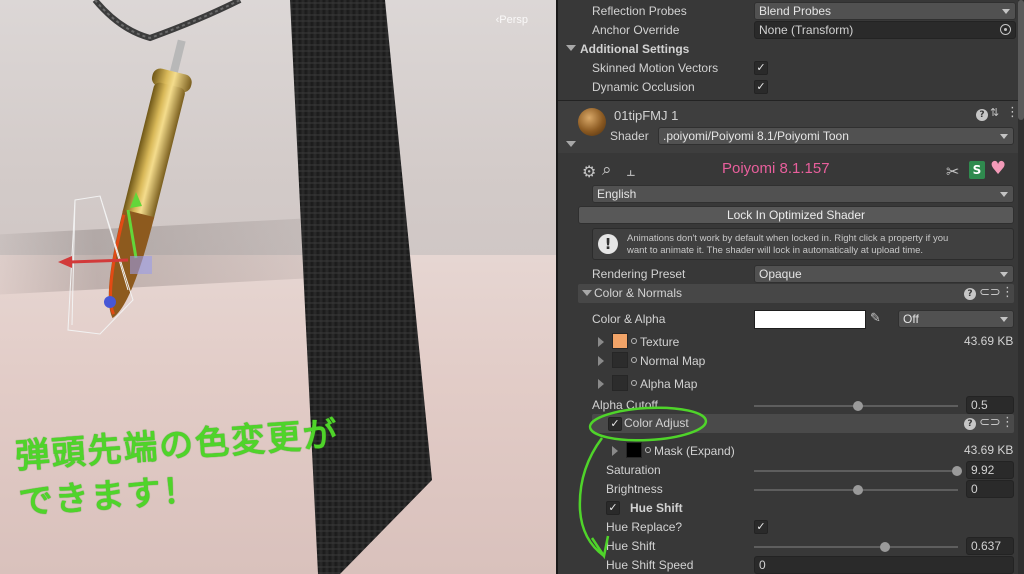  I want to click on persp-label: ‹Persp, so click(512, 20).